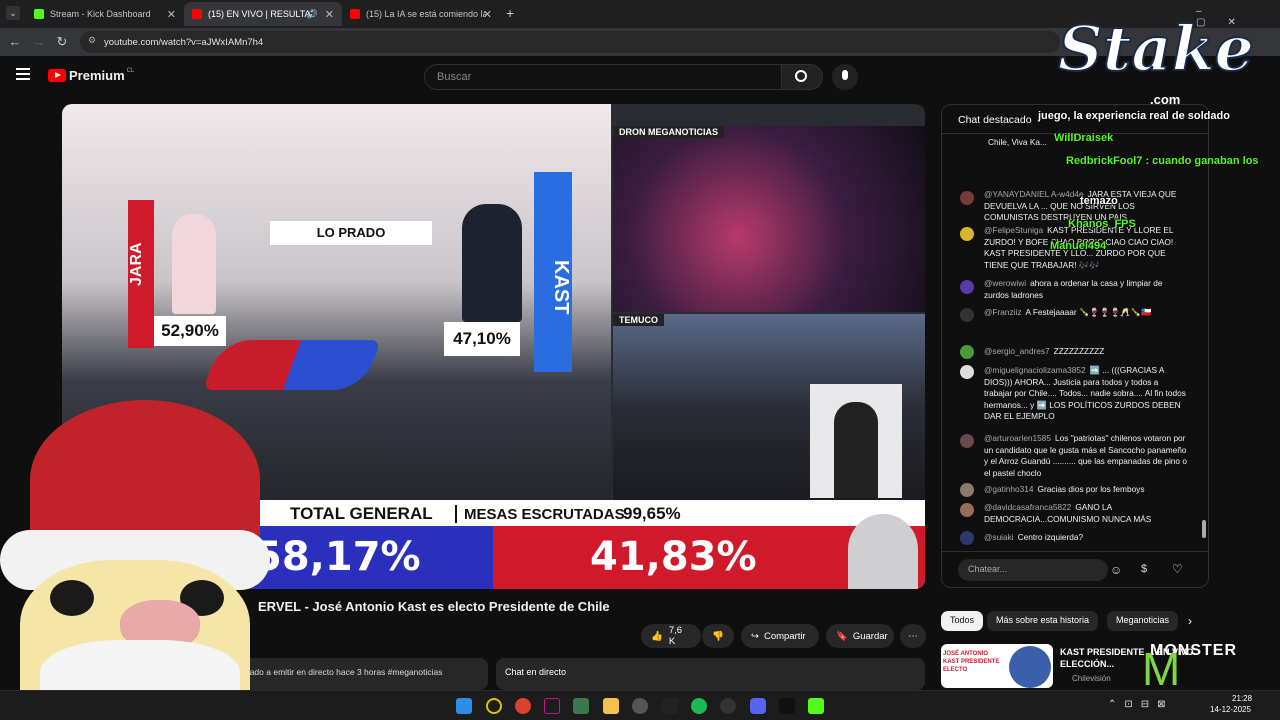 This screenshot has height=720, width=1280. I want to click on youtube-premium-label: Premium, so click(97, 75).